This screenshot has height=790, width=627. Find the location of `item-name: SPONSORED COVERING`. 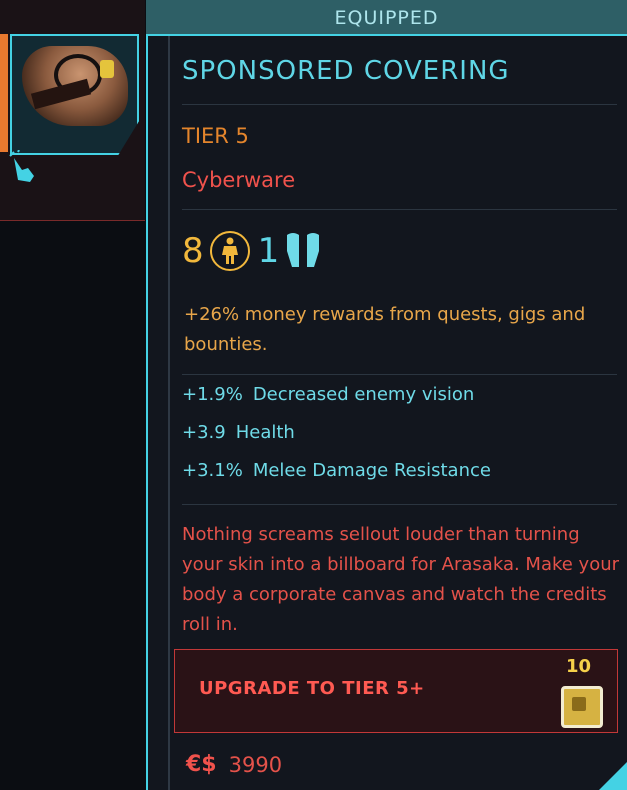

item-name: SPONSORED COVERING is located at coordinates (346, 71).